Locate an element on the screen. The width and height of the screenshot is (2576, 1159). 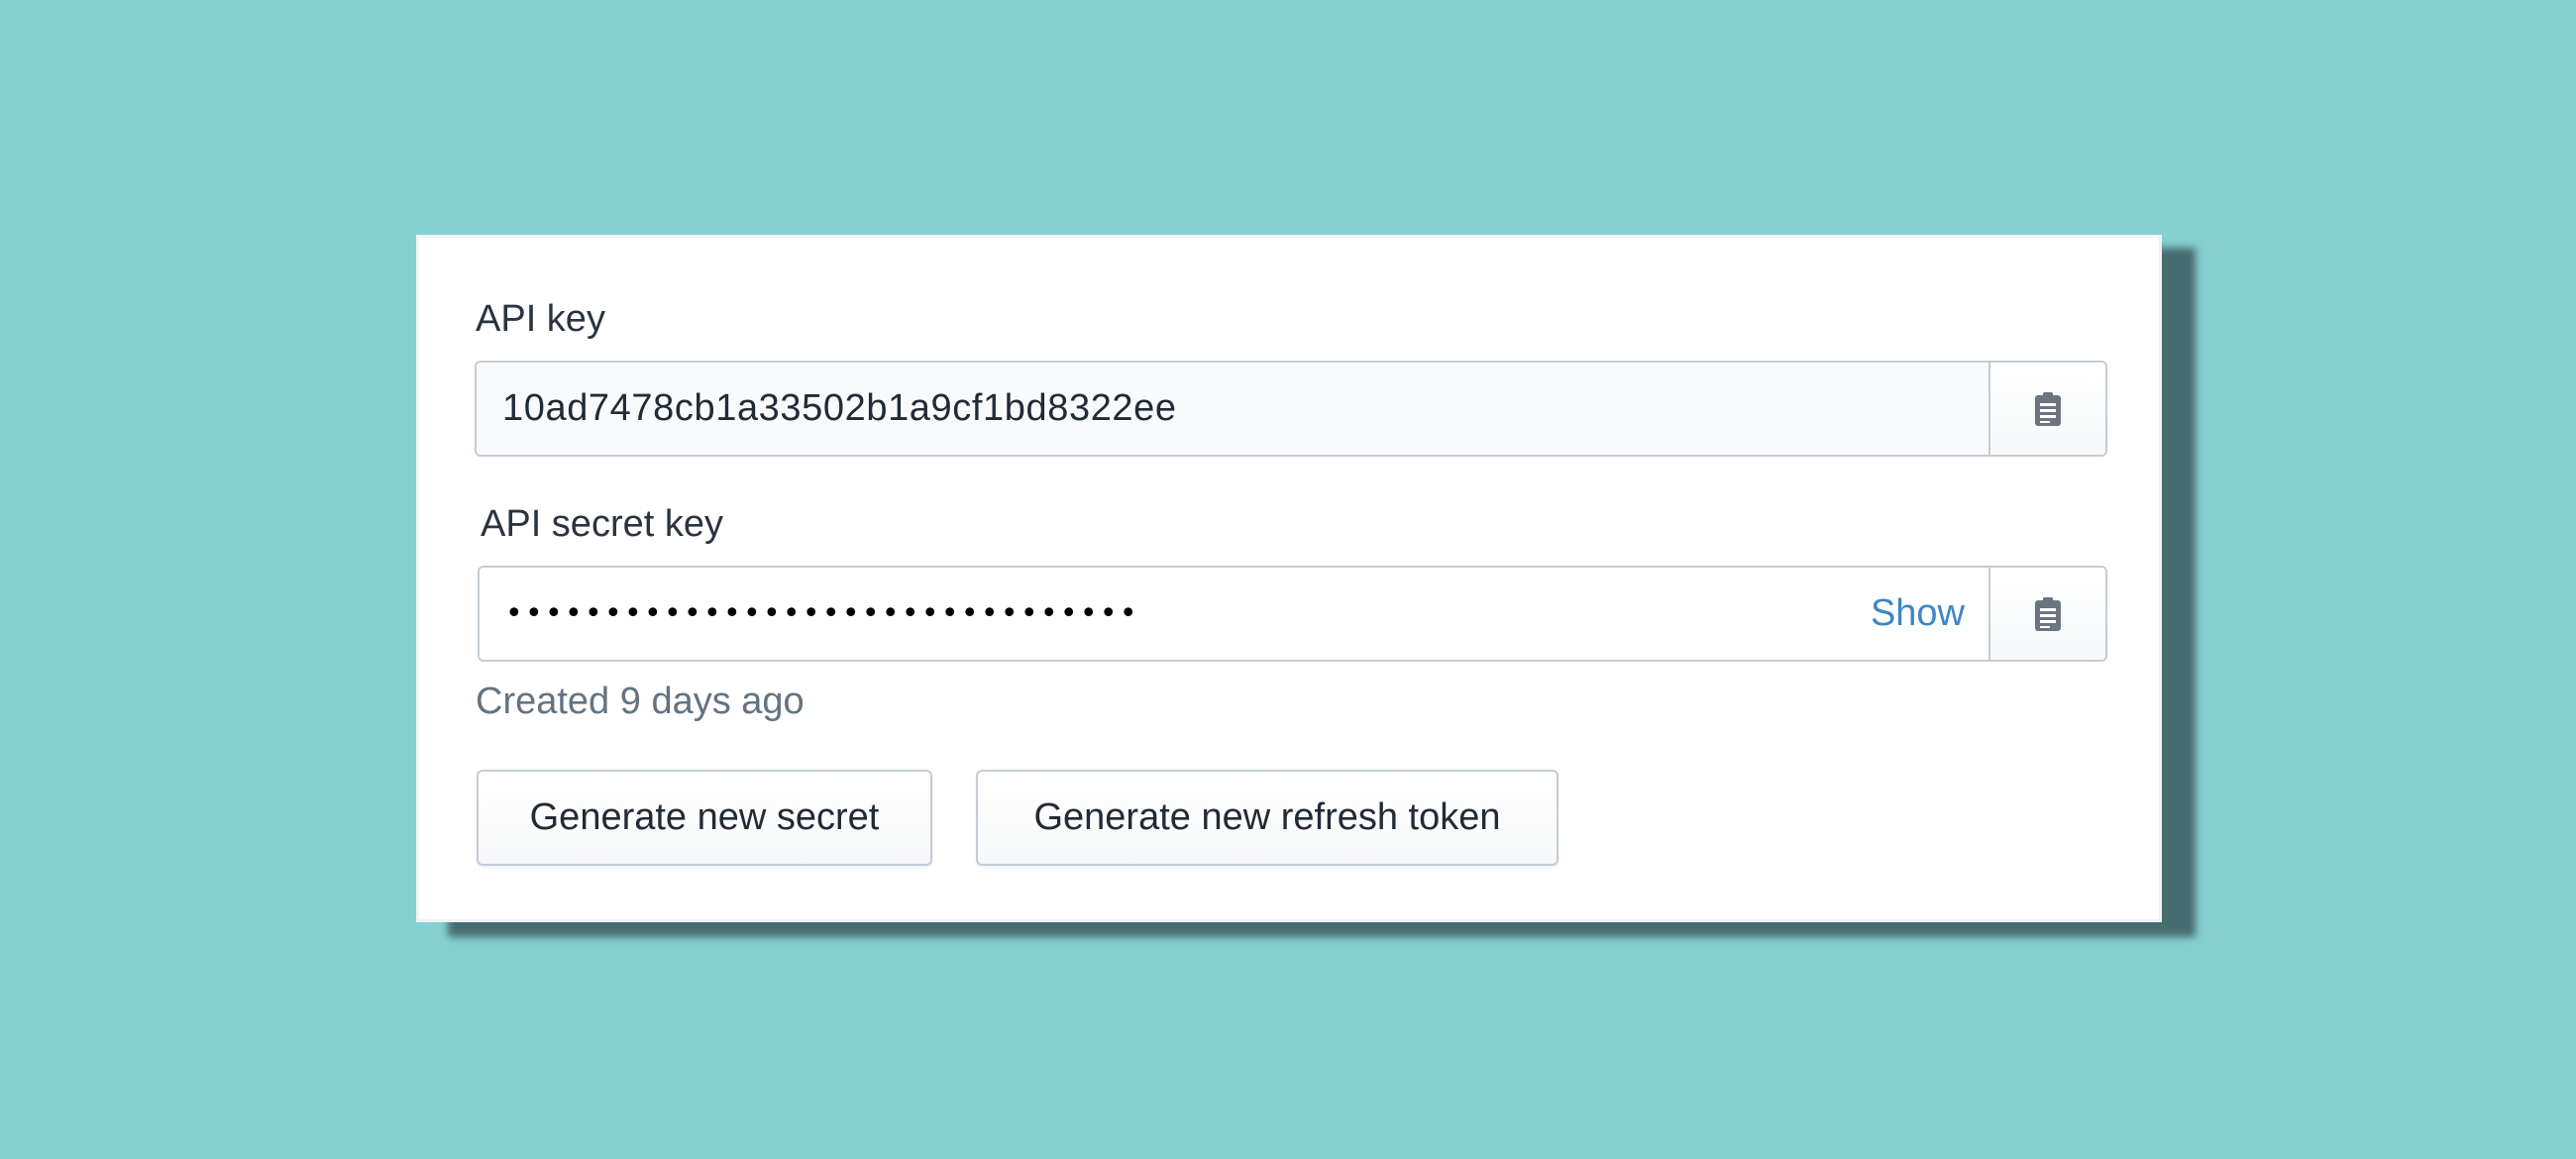
copy-api-secret-button is located at coordinates (2046, 614).